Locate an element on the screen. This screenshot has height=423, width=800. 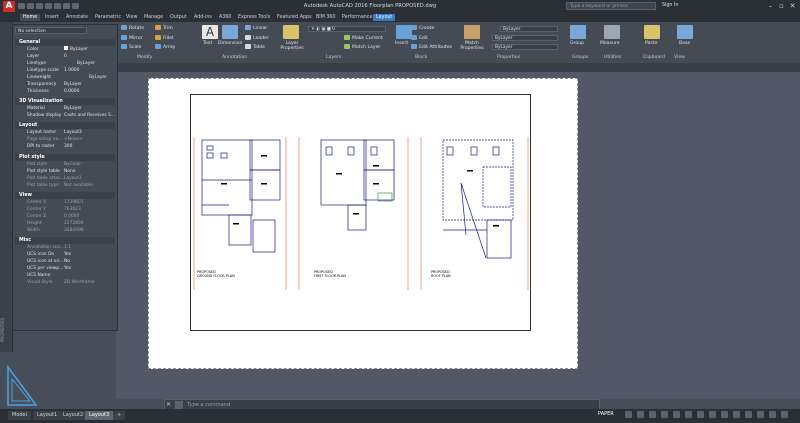
maximize-icon: ▫ is located at coordinates (781, 6).